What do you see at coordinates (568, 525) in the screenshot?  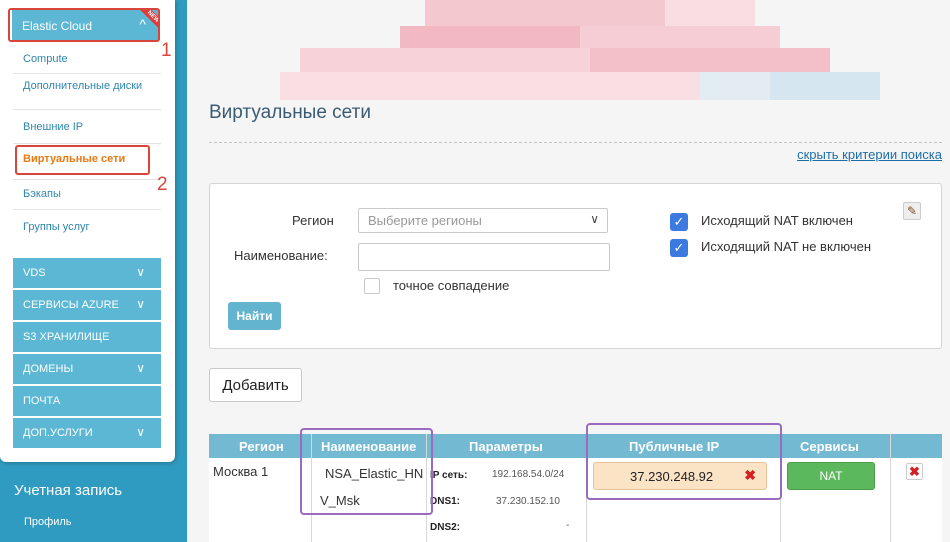 I see `param-dns2-value: -` at bounding box center [568, 525].